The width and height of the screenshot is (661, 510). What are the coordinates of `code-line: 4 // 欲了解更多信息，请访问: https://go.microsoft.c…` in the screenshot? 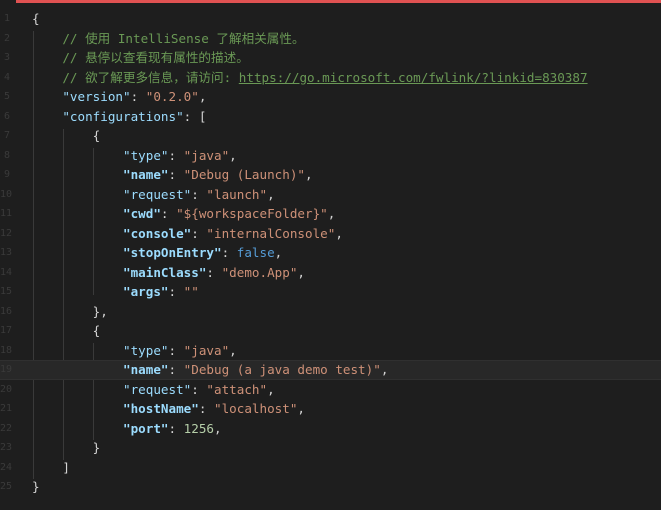 It's located at (330, 78).